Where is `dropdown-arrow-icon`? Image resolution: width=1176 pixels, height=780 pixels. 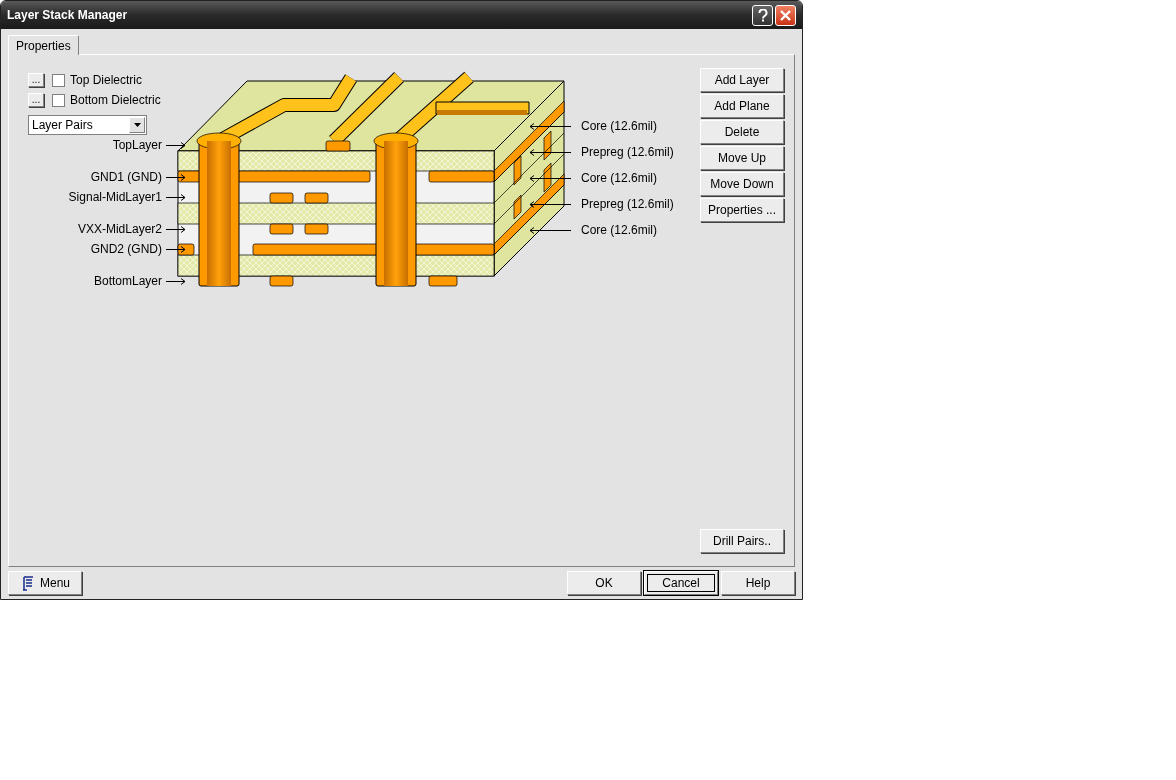
dropdown-arrow-icon is located at coordinates (137, 125).